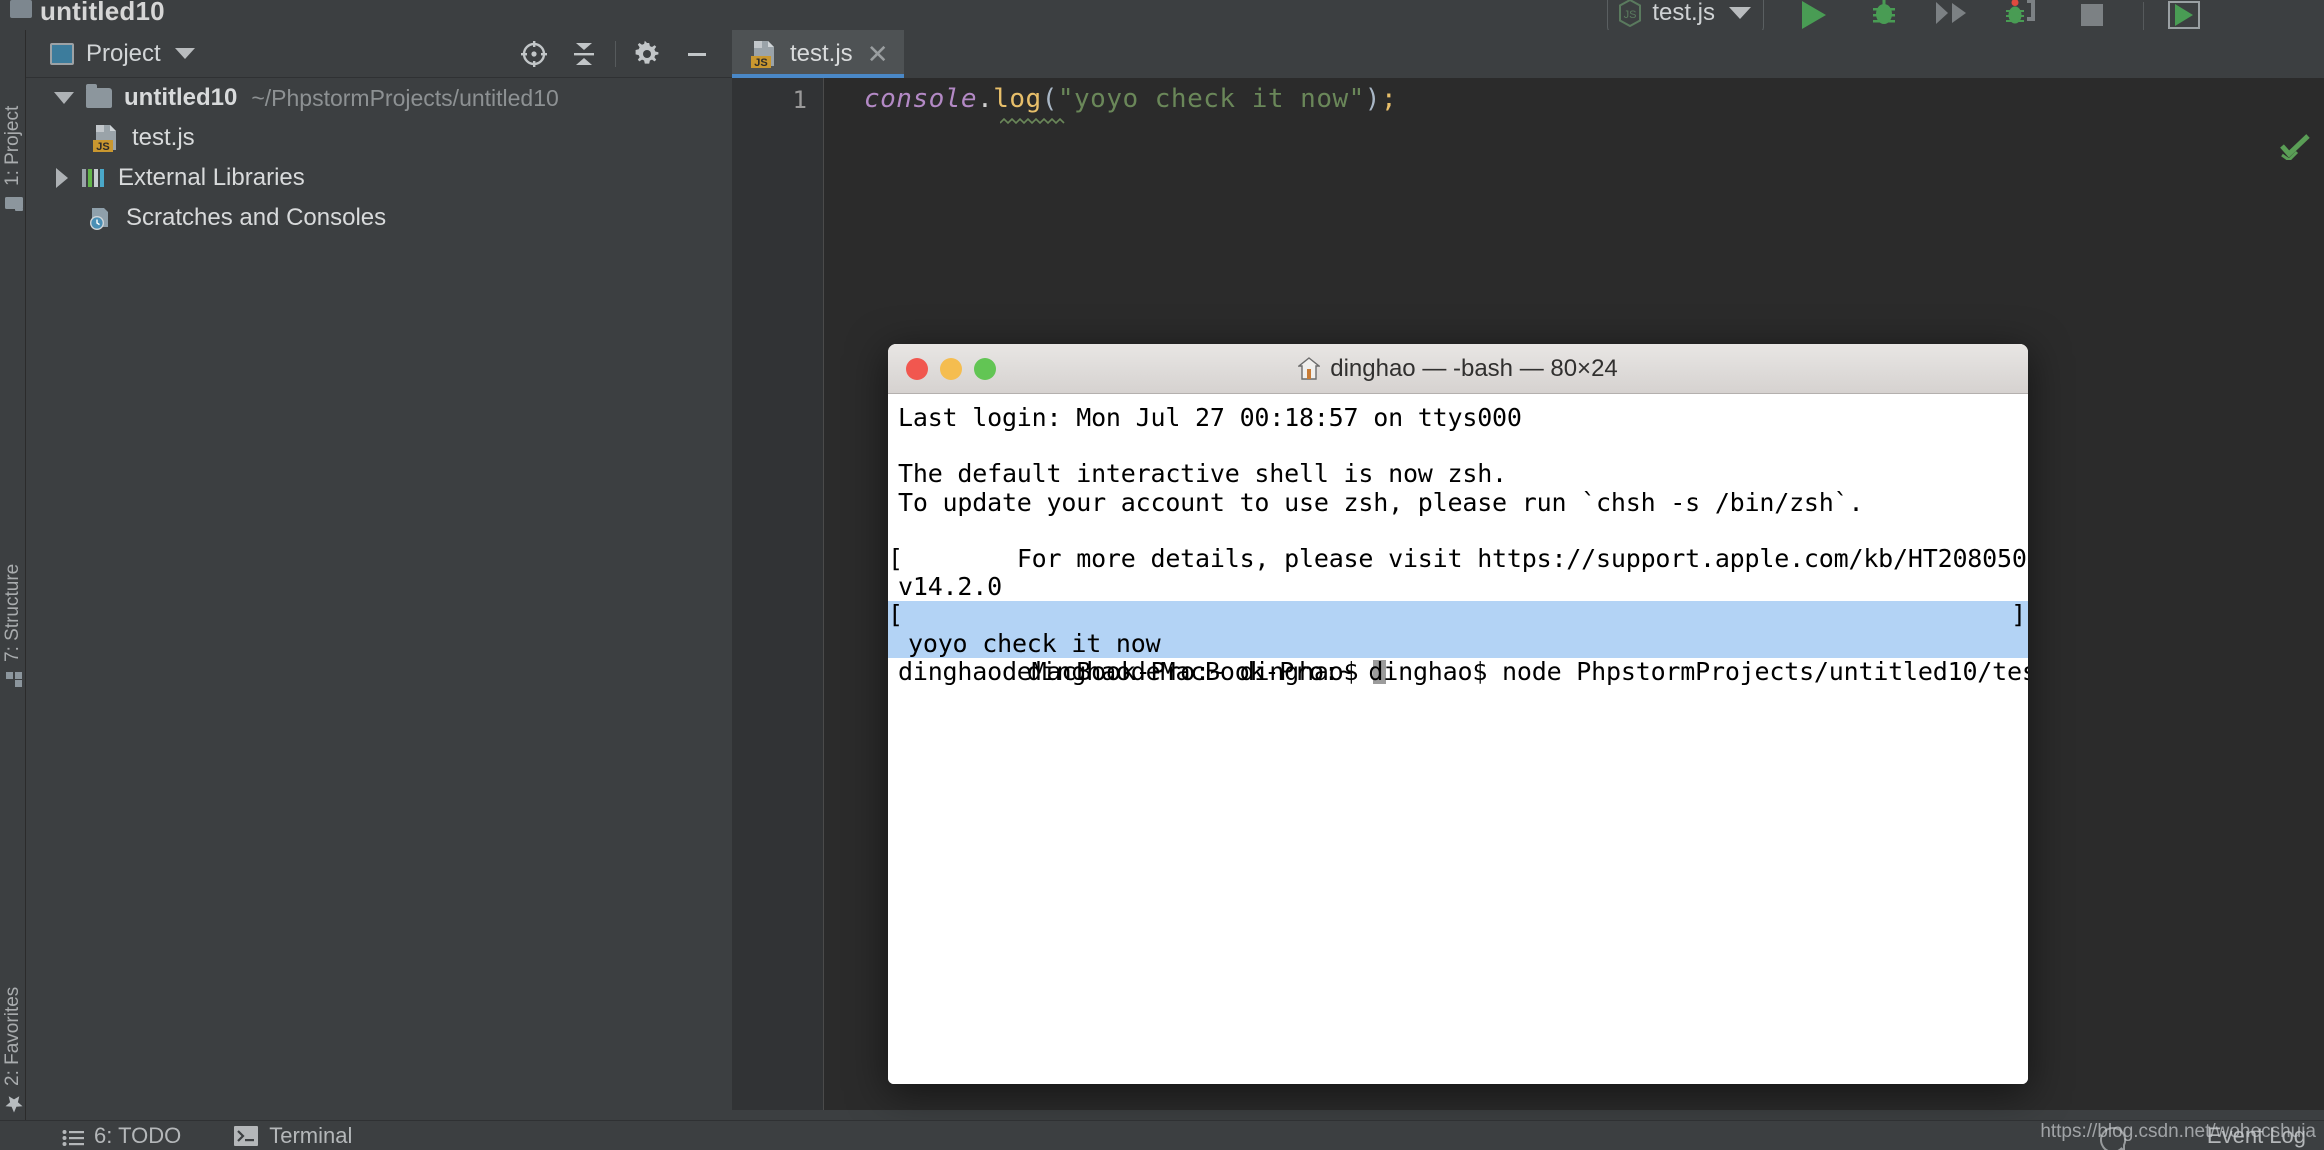  I want to click on debug-button, so click(1884, 16).